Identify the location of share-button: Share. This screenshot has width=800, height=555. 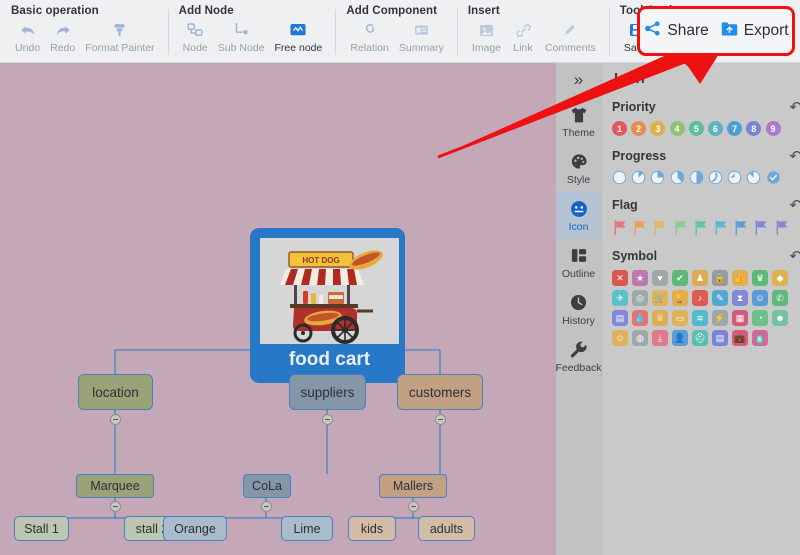
(676, 31).